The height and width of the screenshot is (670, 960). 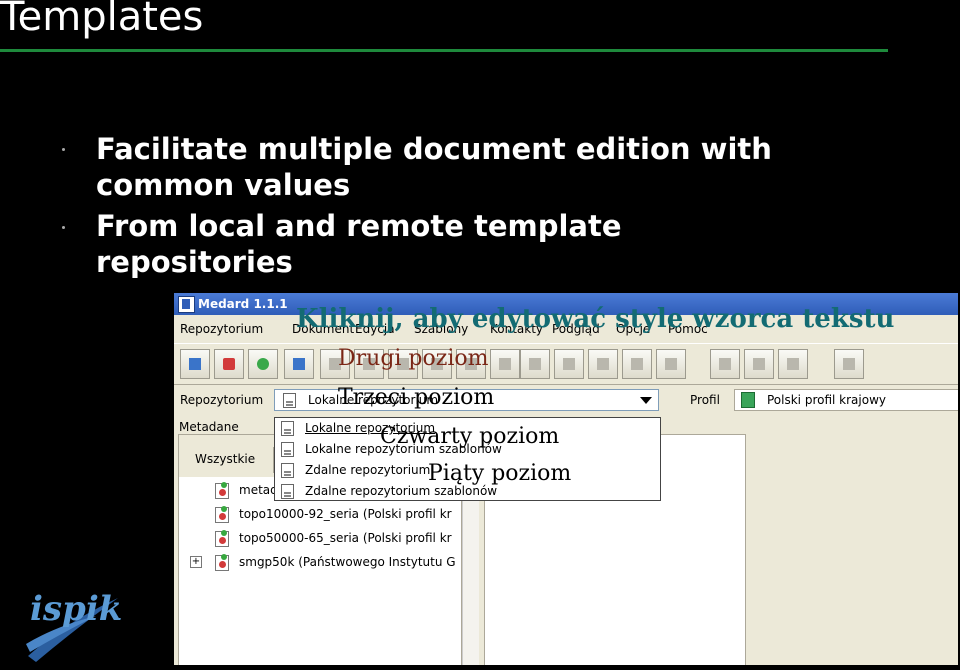 I want to click on toolbar-button-xml, so click(x=725, y=364).